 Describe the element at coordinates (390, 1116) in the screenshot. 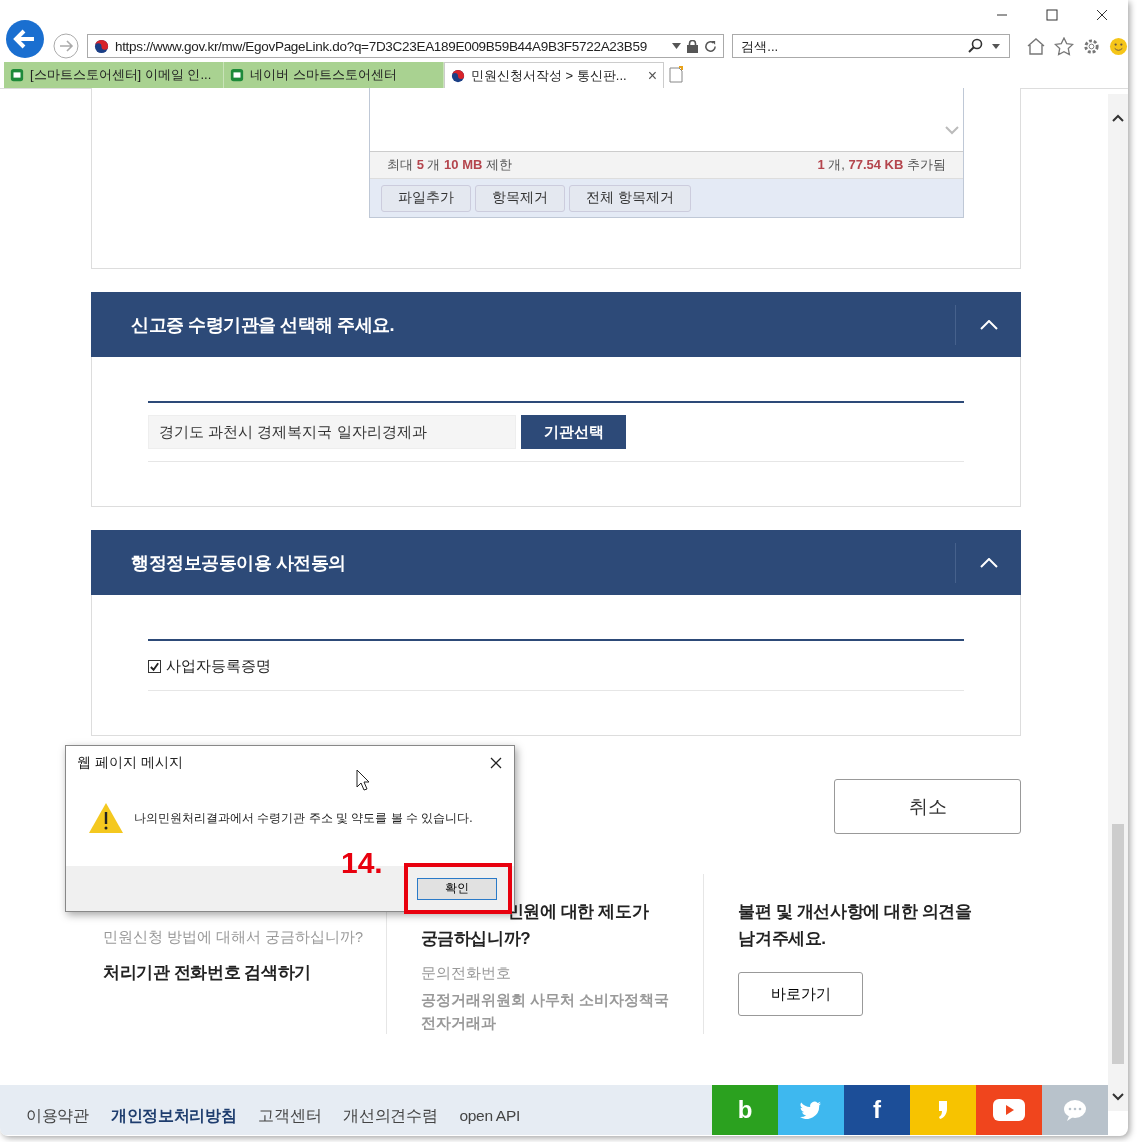

I see `footer-link: 개선의견수렴` at that location.